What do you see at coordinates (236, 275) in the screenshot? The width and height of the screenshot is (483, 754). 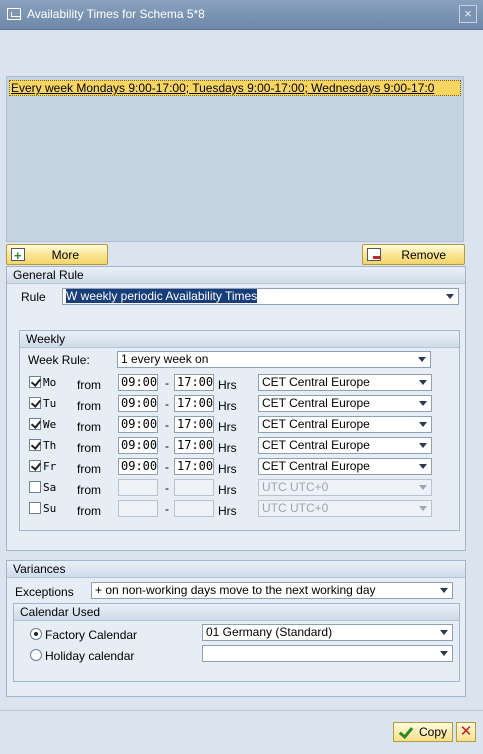 I see `general-rule-header: General Rule` at bounding box center [236, 275].